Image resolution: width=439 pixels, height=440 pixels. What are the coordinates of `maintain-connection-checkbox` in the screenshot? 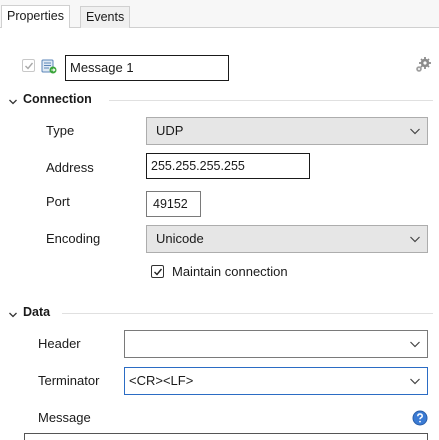 It's located at (157, 271).